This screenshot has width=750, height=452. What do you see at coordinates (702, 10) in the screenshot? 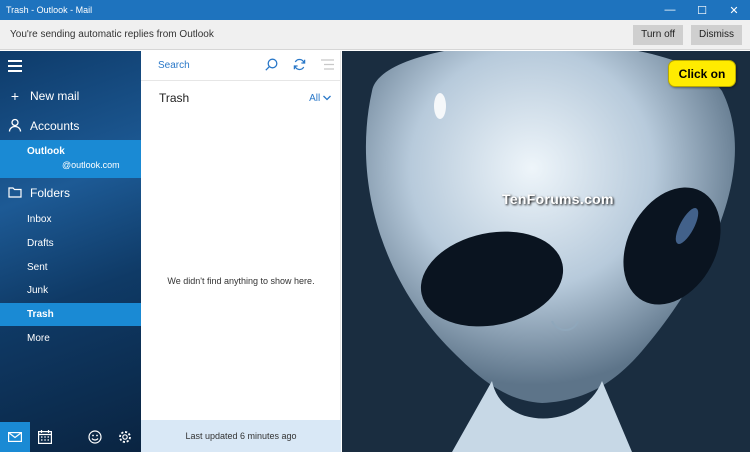
I see `maximize-button: ☐` at bounding box center [702, 10].